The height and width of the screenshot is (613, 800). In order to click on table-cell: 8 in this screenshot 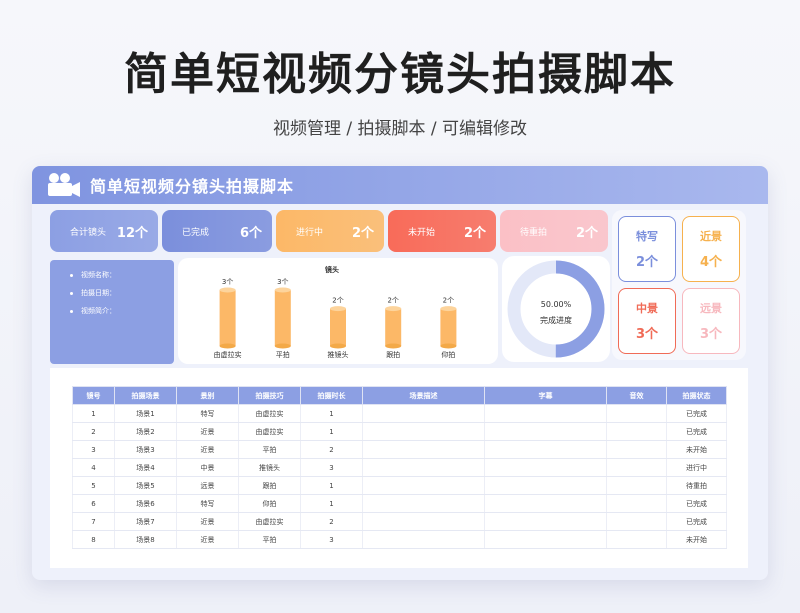, I will do `click(93, 539)`.